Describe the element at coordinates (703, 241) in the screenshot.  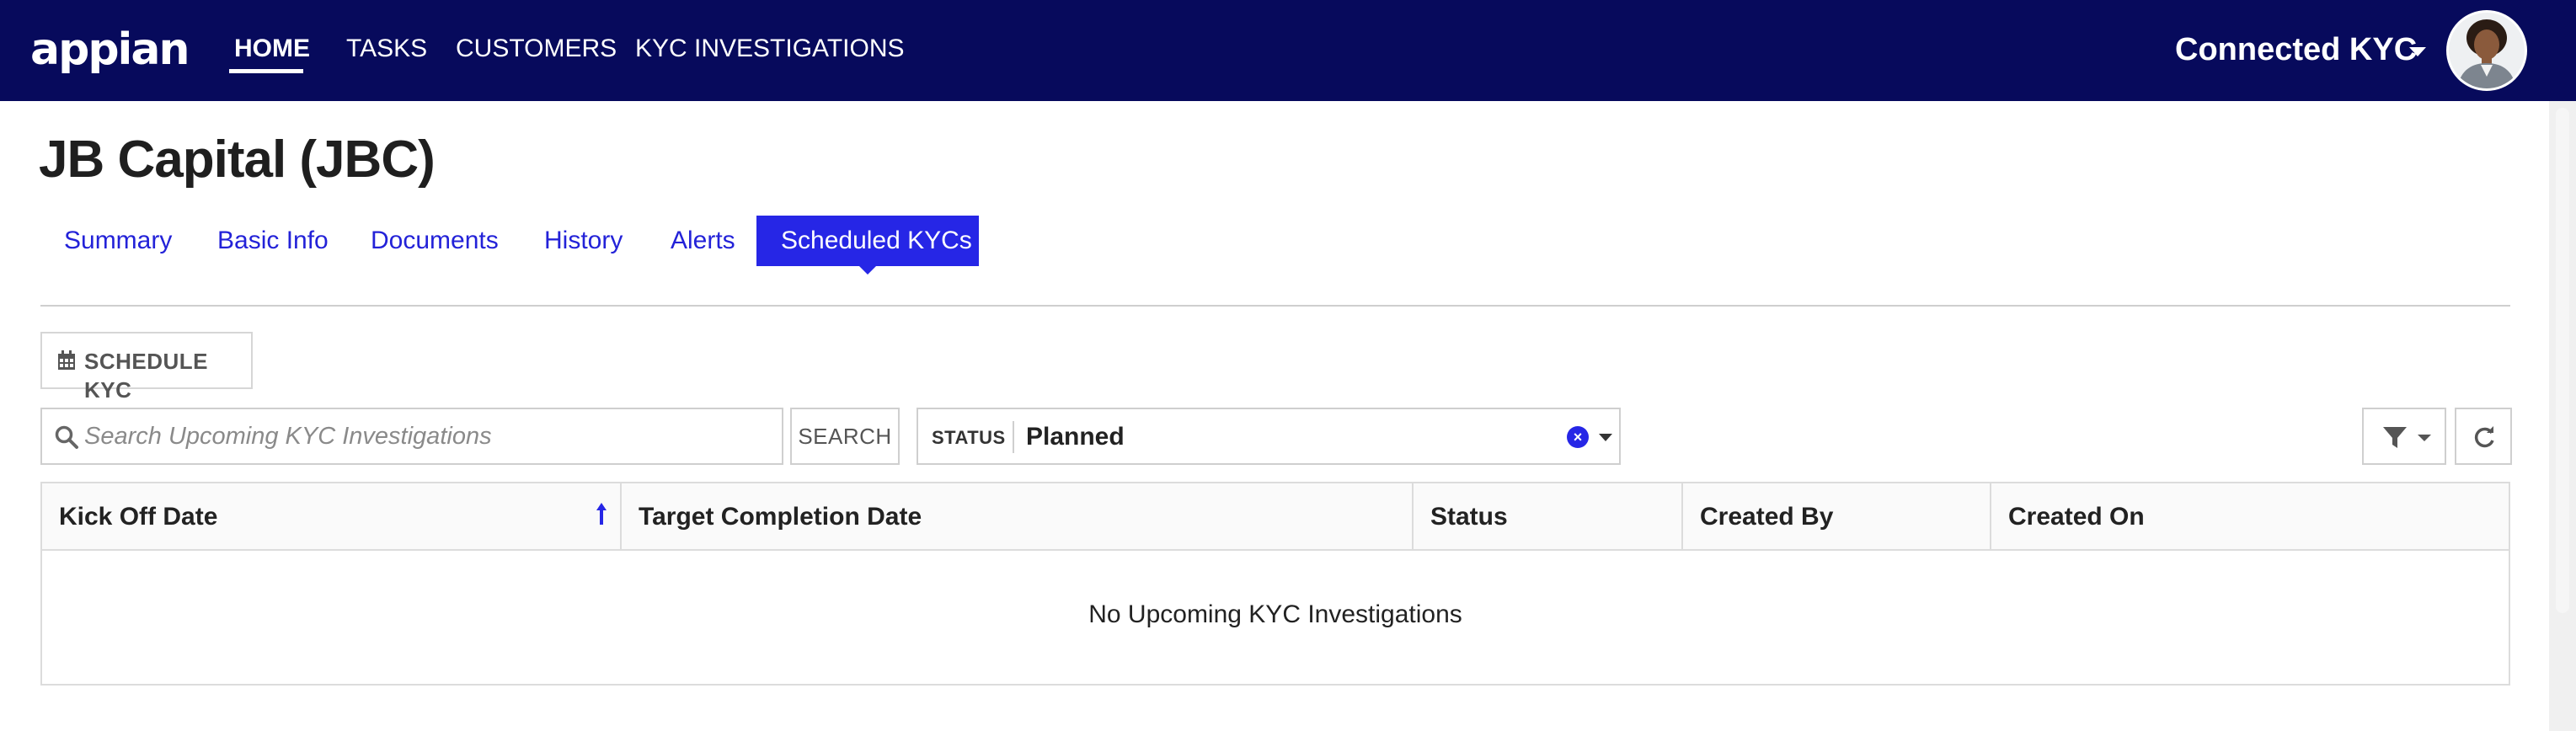
I see `tab-alerts: Alerts` at that location.